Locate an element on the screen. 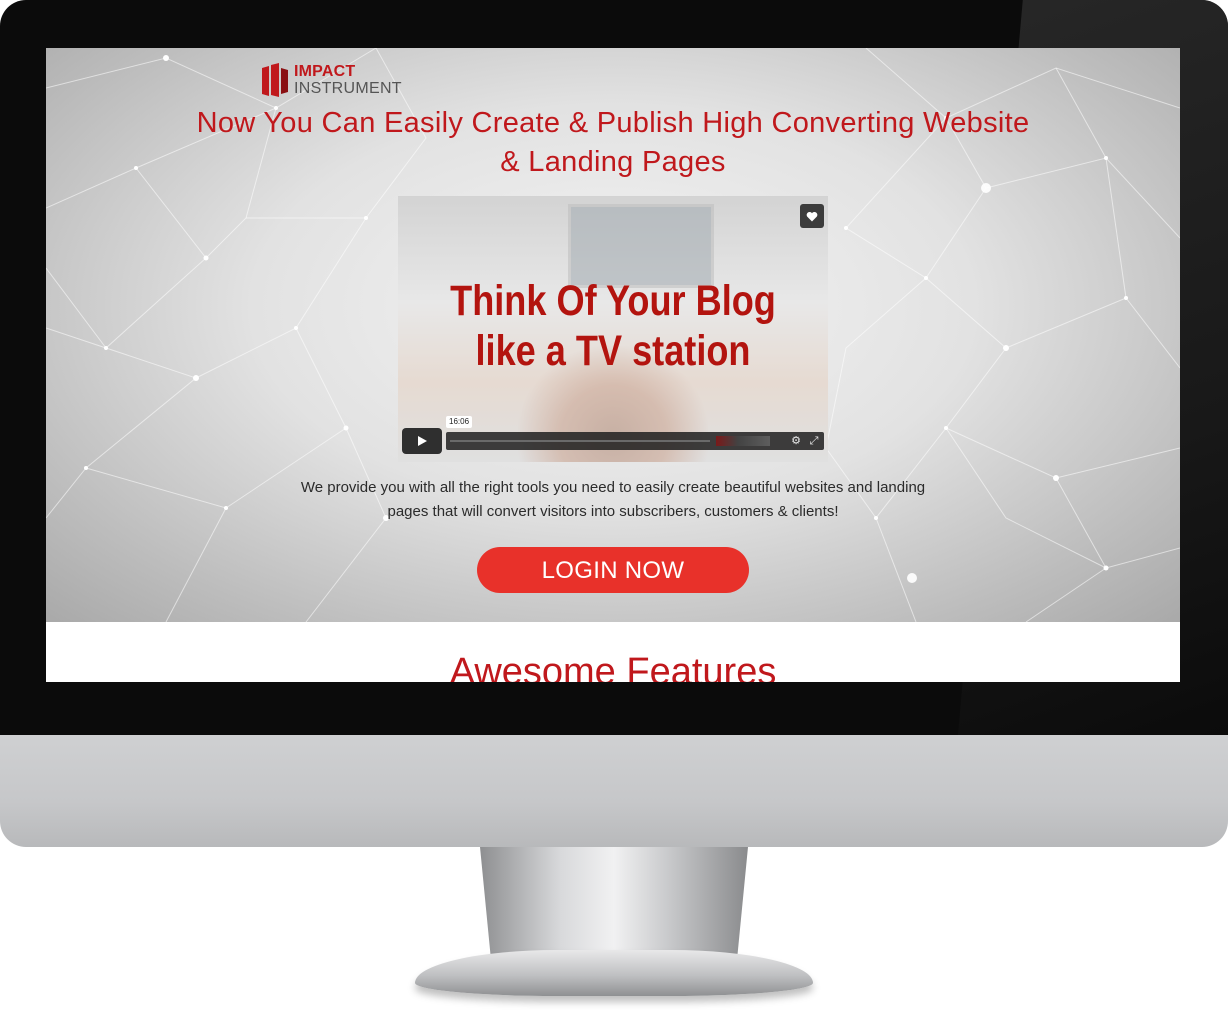 The height and width of the screenshot is (1010, 1228). video-title-line-2: like a TV station is located at coordinates (613, 351).